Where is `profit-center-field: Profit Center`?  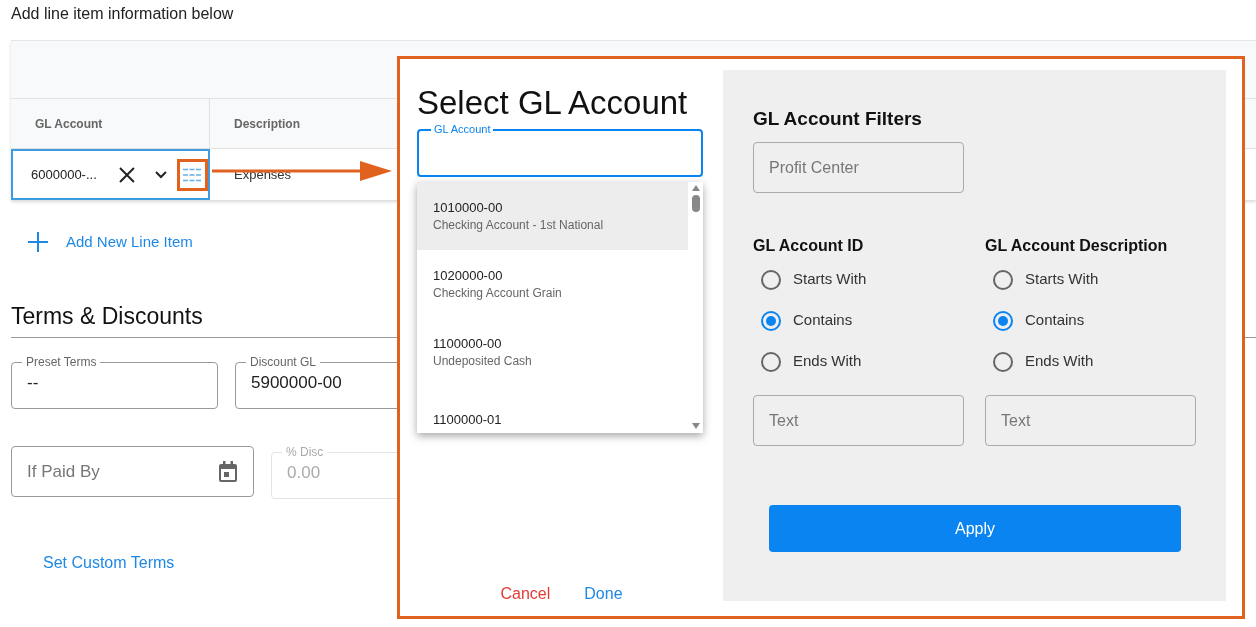 profit-center-field: Profit Center is located at coordinates (858, 167).